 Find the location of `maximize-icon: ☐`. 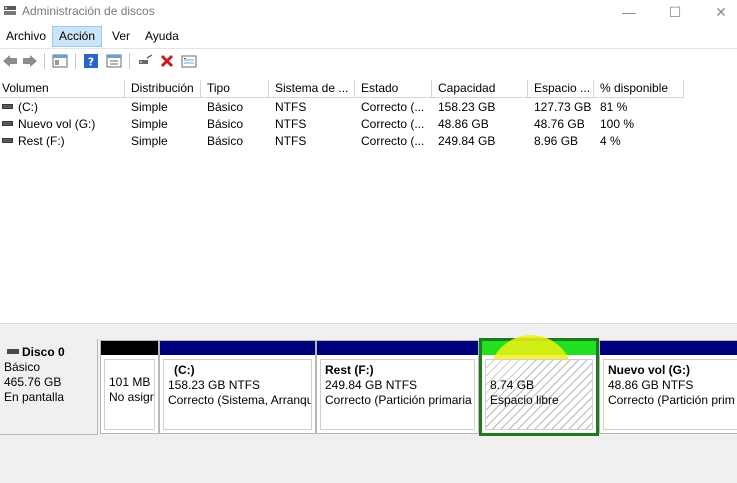

maximize-icon: ☐ is located at coordinates (675, 11).